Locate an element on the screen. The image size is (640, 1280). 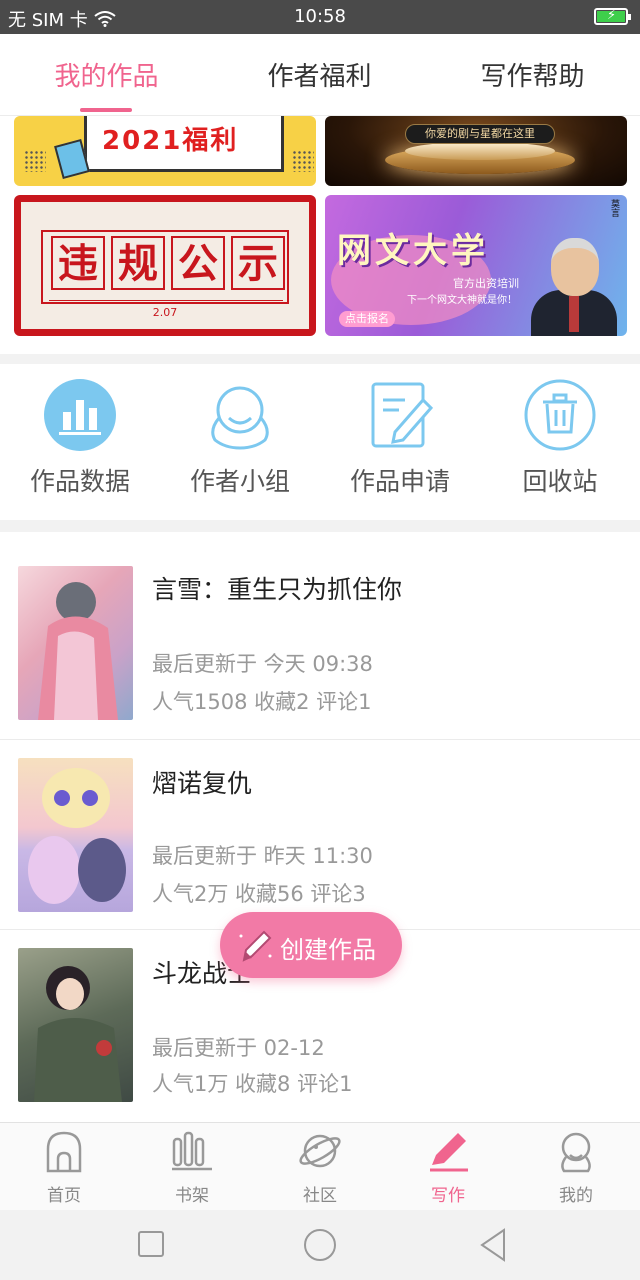
work-stats: 人气1508 收藏2 评论1 is located at coordinates (262, 702).